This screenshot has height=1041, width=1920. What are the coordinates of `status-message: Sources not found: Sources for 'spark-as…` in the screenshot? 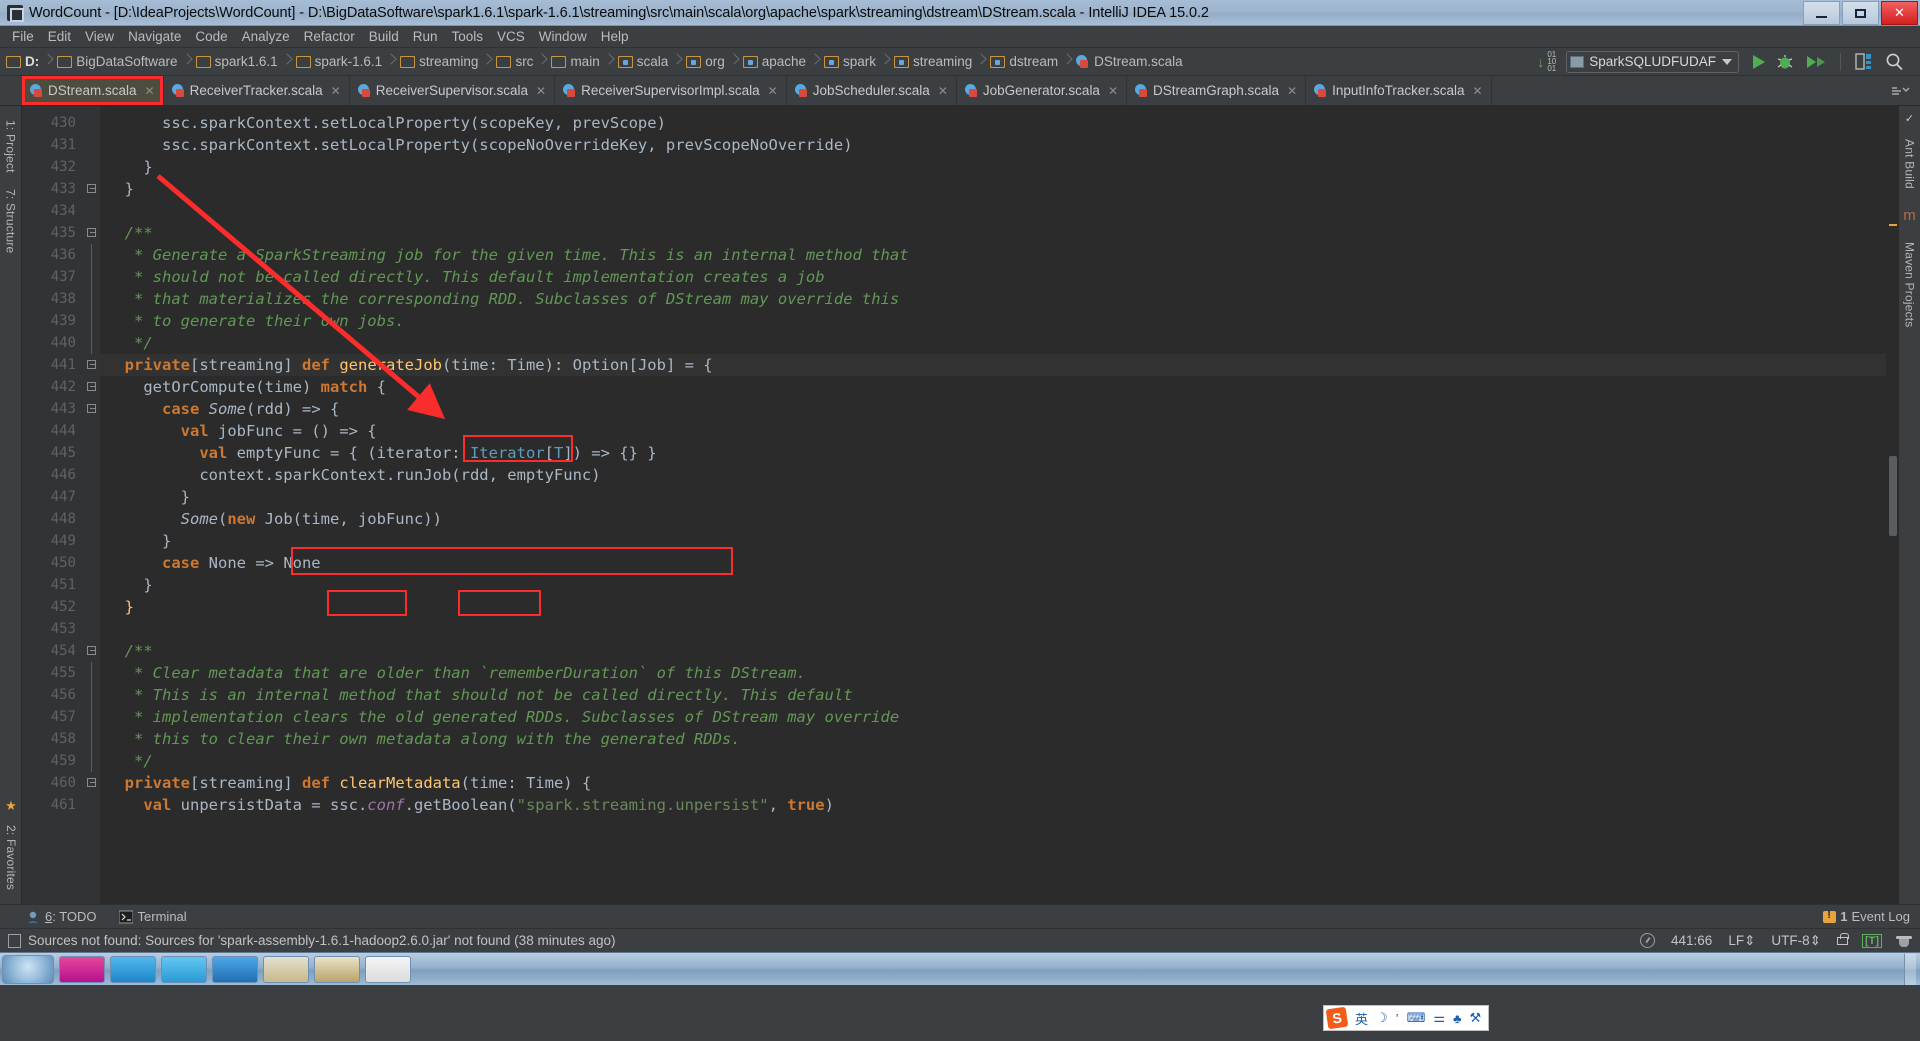 It's located at (322, 940).